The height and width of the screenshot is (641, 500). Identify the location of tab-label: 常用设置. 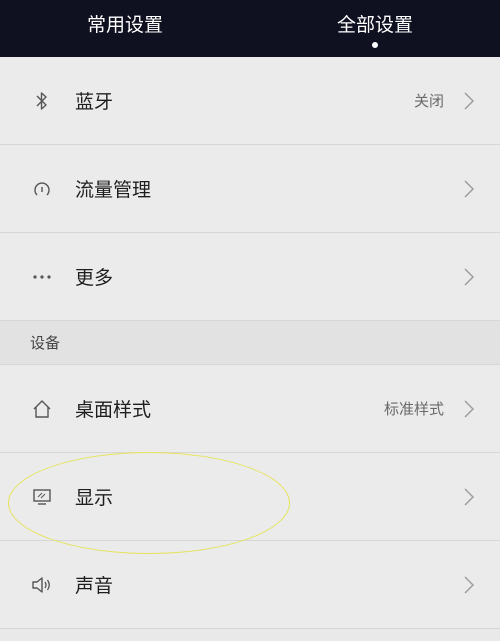
(124, 25).